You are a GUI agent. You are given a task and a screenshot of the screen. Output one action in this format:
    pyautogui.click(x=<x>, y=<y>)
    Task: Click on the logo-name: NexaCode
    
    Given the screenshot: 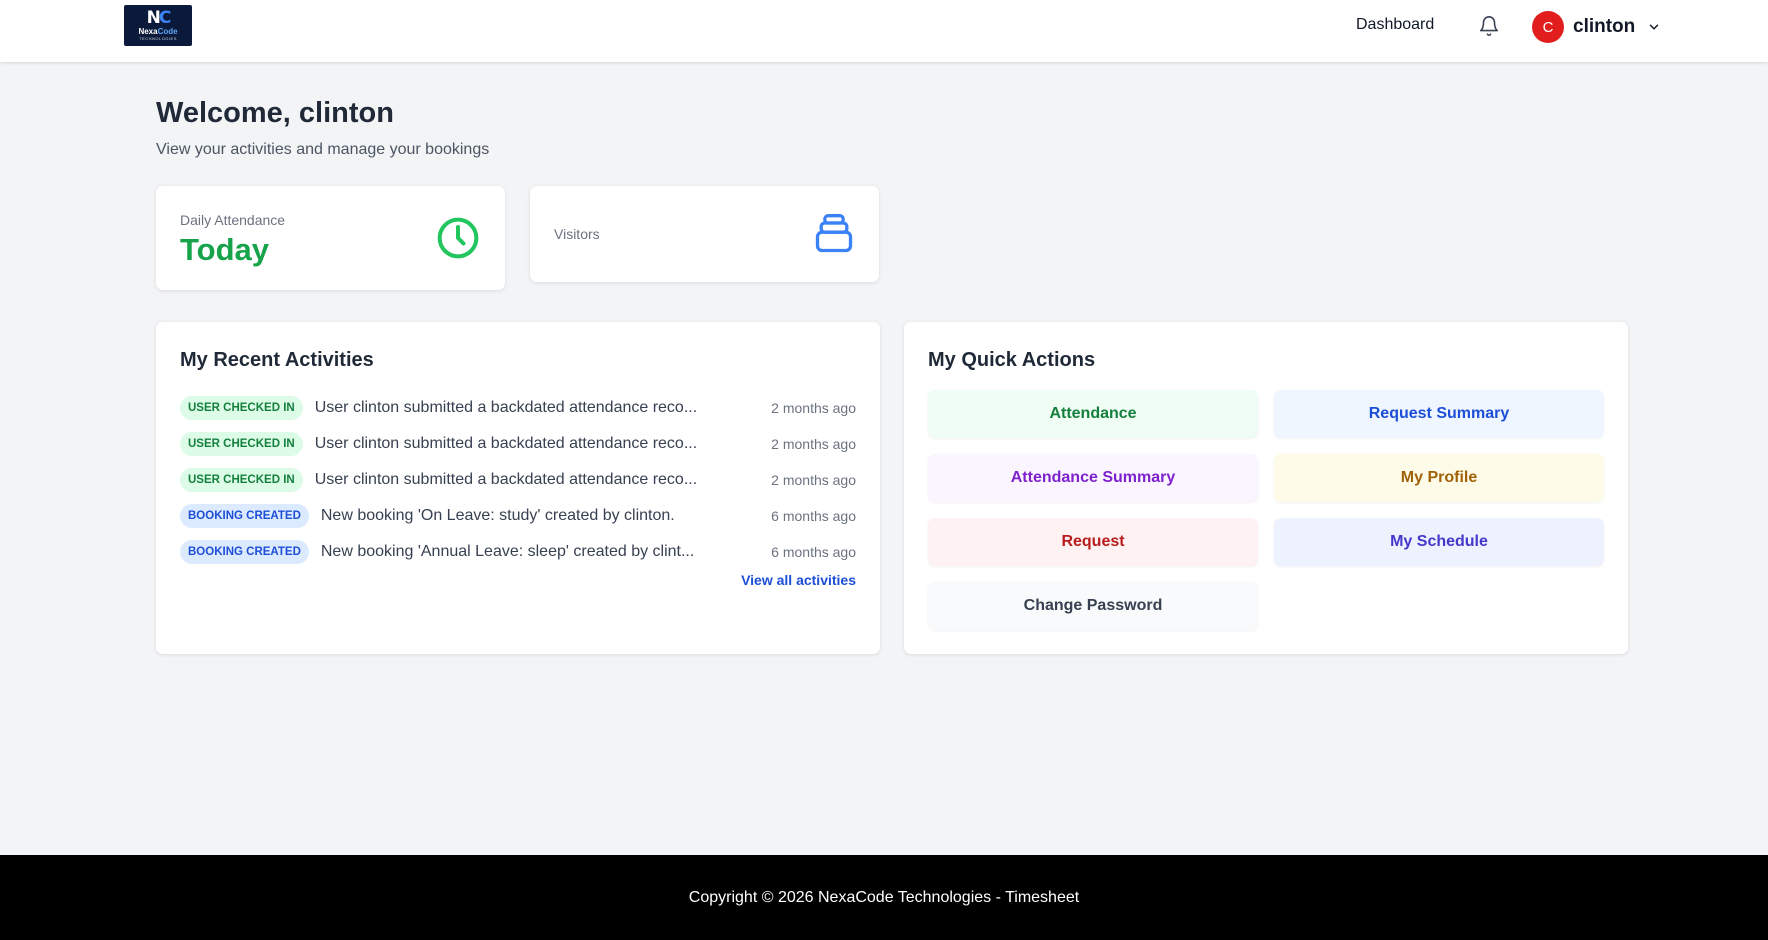 What is the action you would take?
    pyautogui.click(x=158, y=31)
    